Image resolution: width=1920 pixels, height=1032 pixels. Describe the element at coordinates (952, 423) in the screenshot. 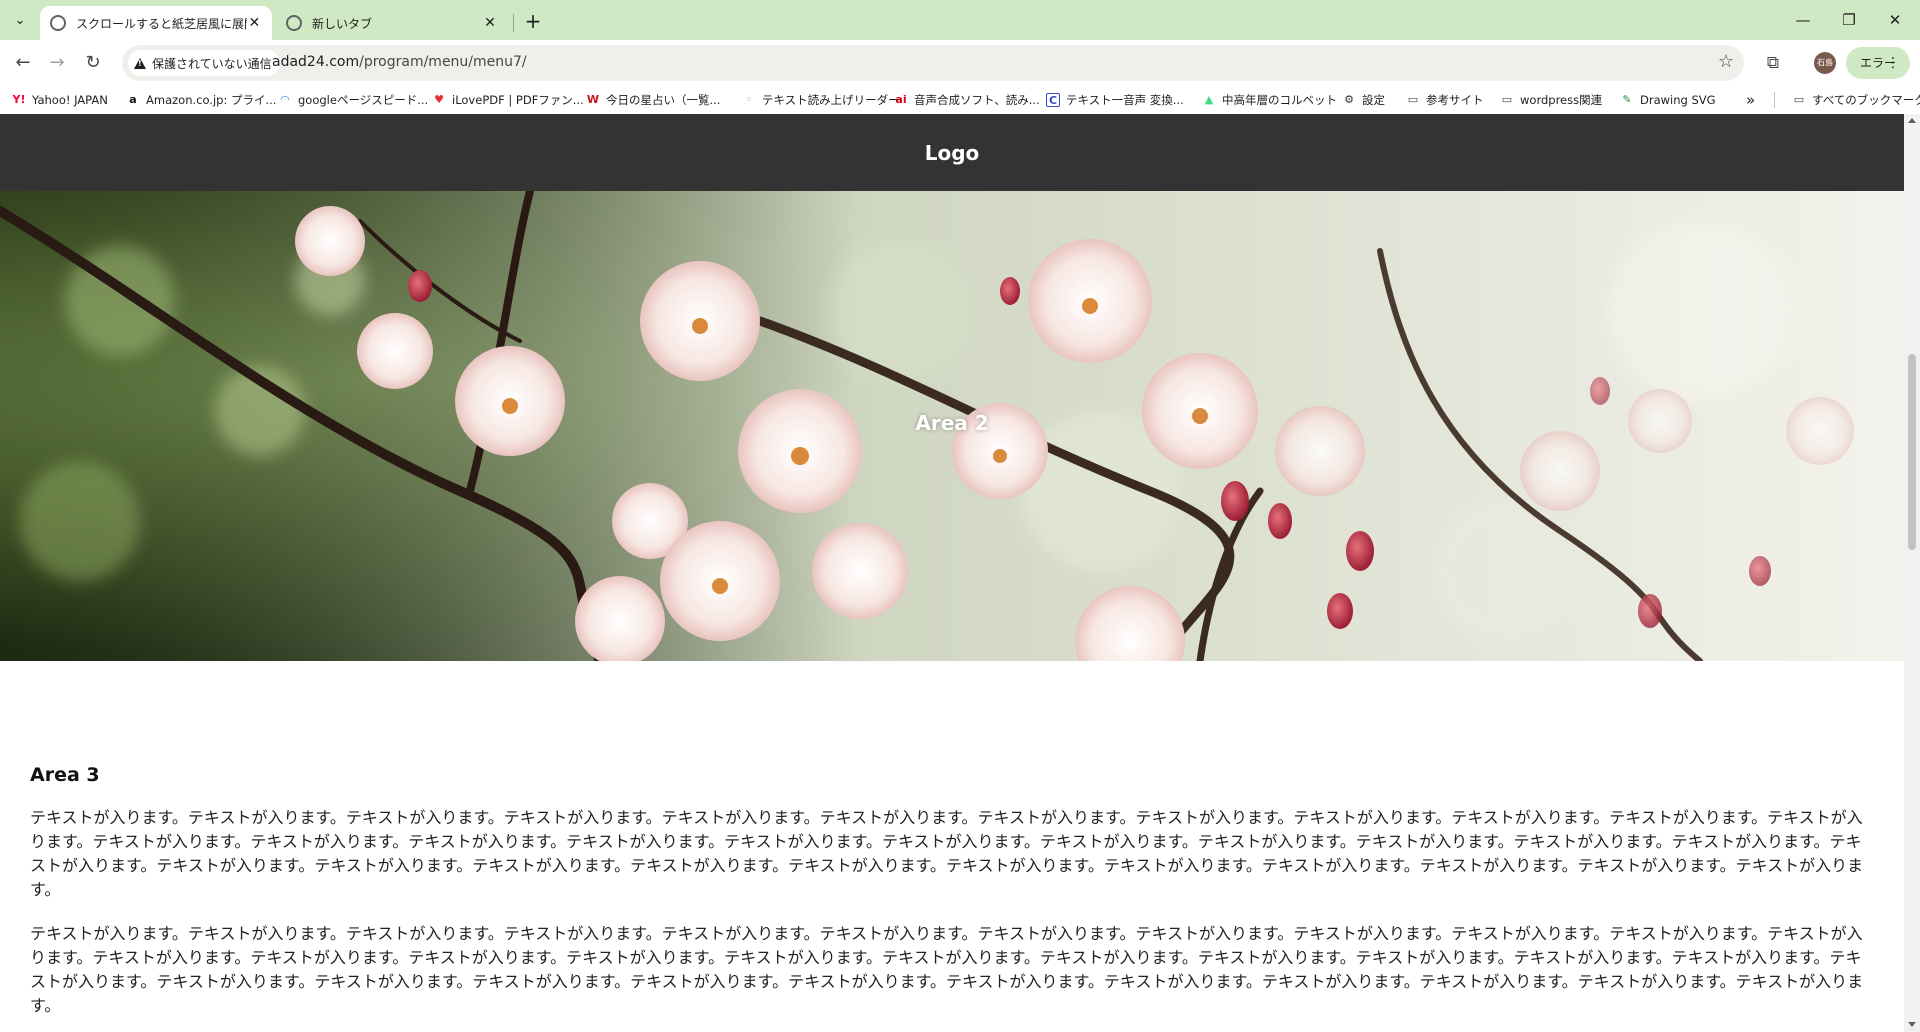

I see `hero-label: Area 2` at that location.